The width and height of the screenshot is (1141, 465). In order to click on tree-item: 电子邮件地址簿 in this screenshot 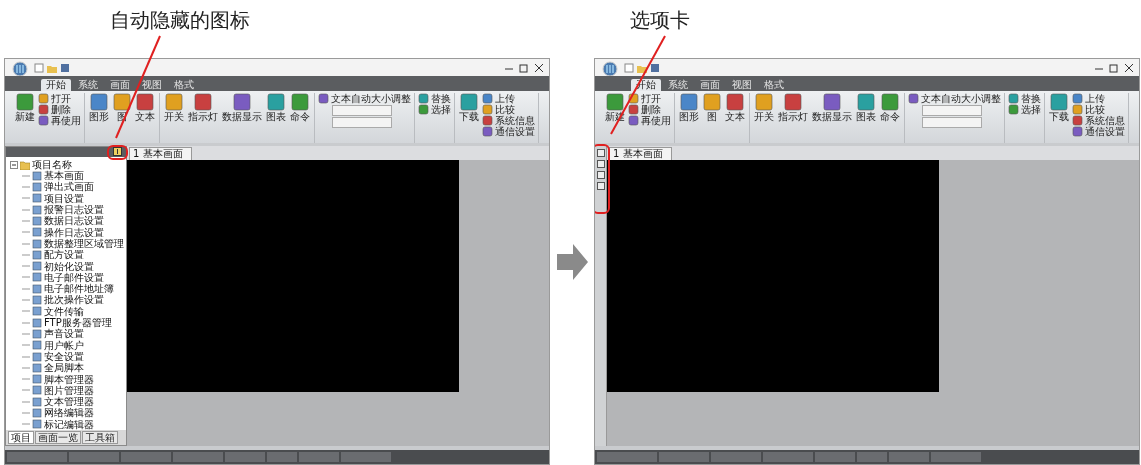, I will do `click(68, 289)`.